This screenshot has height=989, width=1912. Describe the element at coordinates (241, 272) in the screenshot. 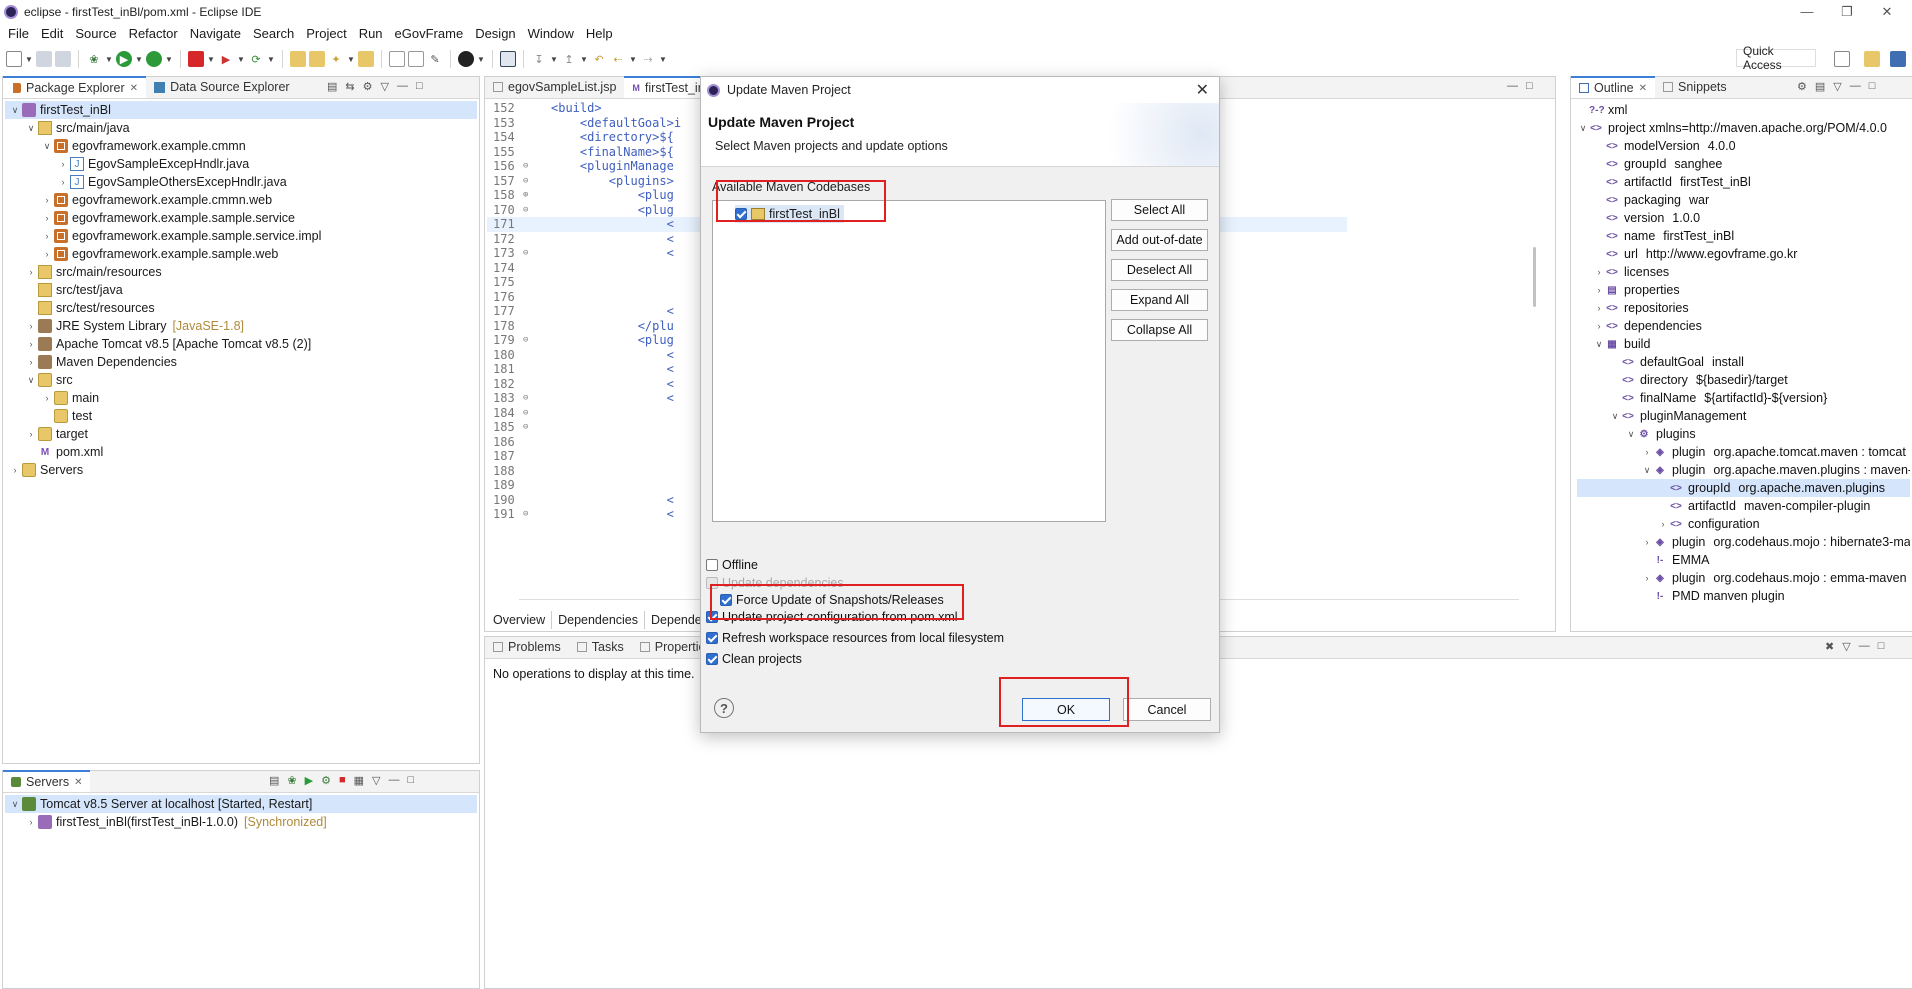

I see `tree-item: › src/main/resources` at that location.